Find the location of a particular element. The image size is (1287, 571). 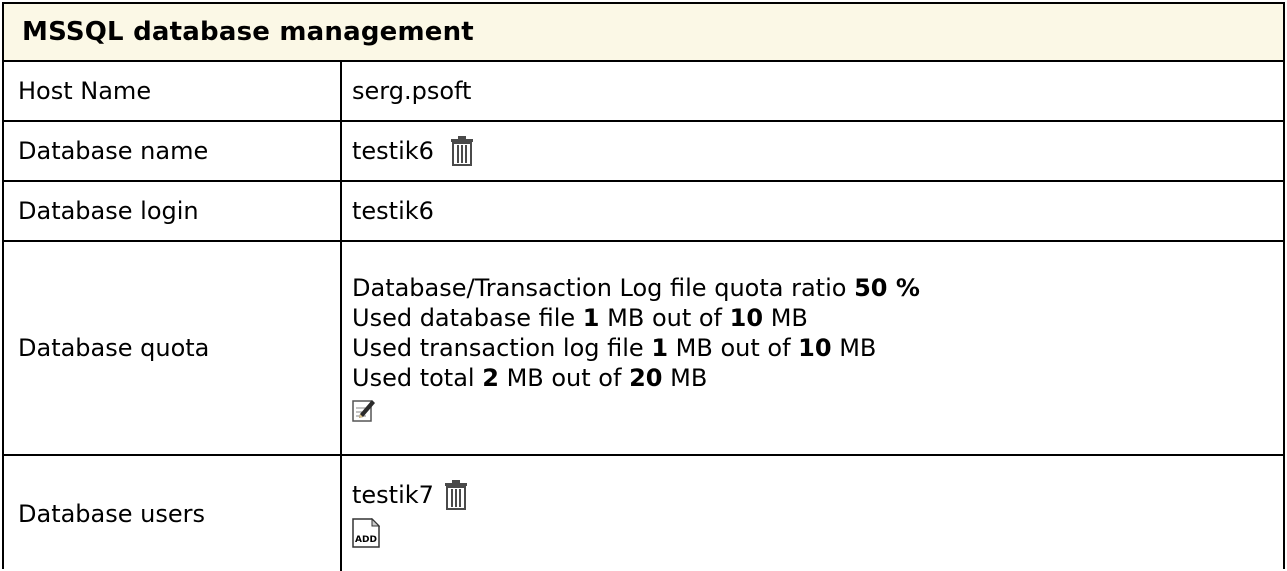

database-users-label: Database users is located at coordinates (173, 513).